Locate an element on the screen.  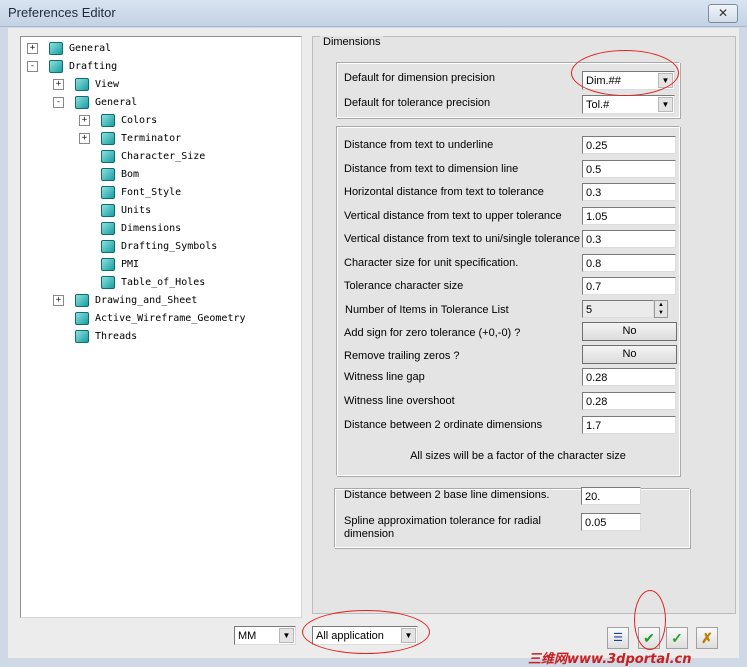
tolerance-list-stepper: 5 is located at coordinates (618, 309).